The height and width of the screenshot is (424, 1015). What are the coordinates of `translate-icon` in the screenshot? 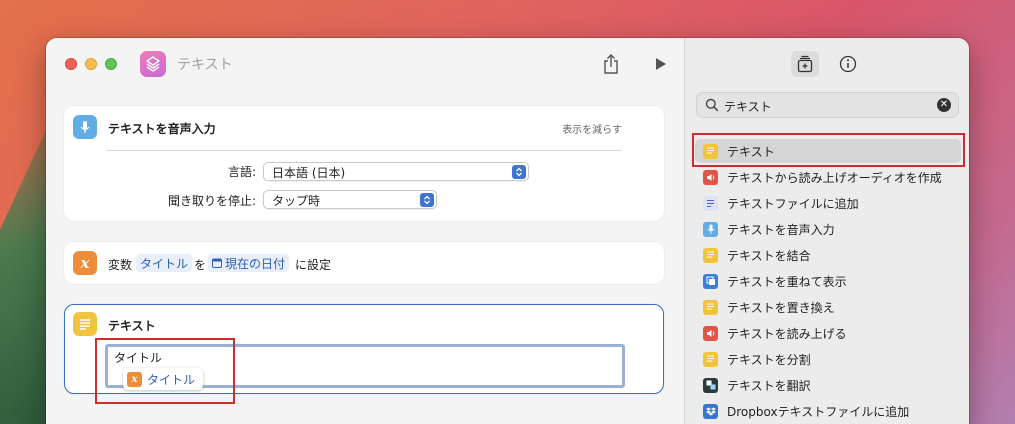 It's located at (710, 385).